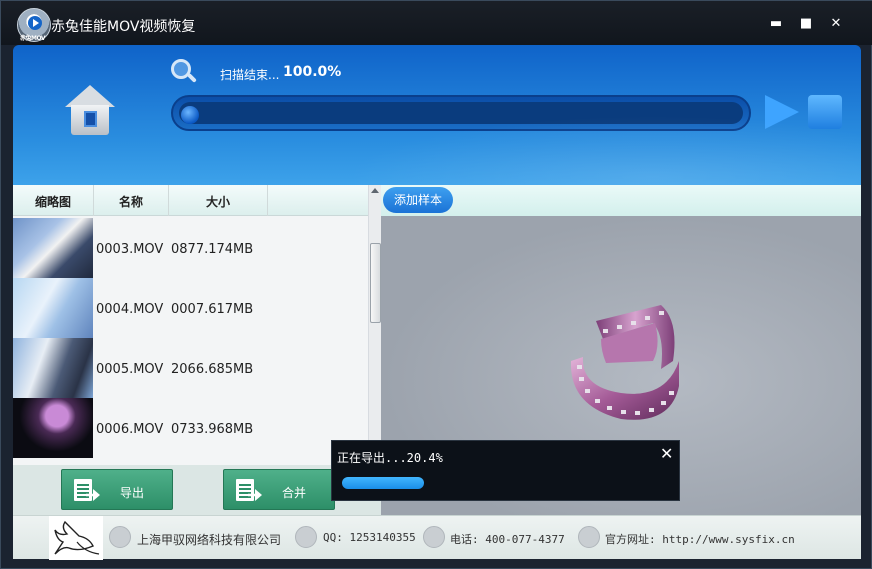  I want to click on film-reel-icon, so click(624, 362).